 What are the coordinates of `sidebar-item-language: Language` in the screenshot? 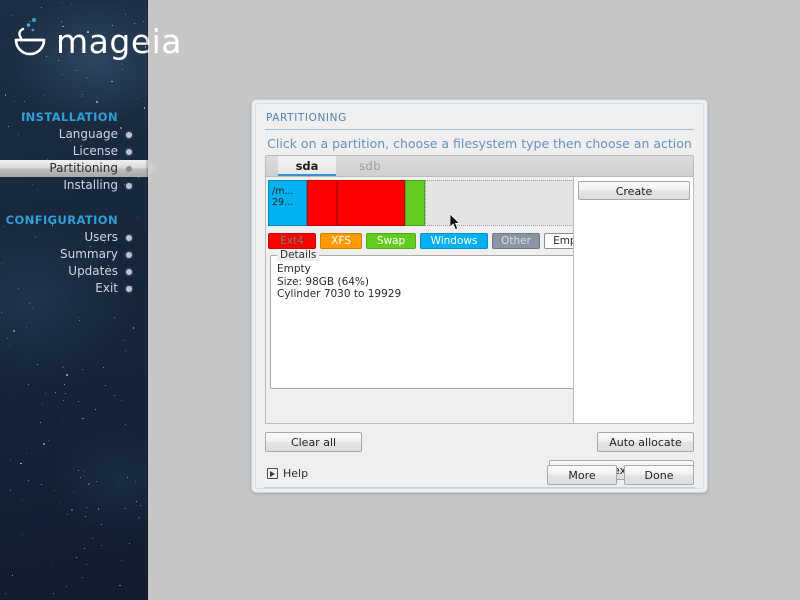 It's located at (74, 134).